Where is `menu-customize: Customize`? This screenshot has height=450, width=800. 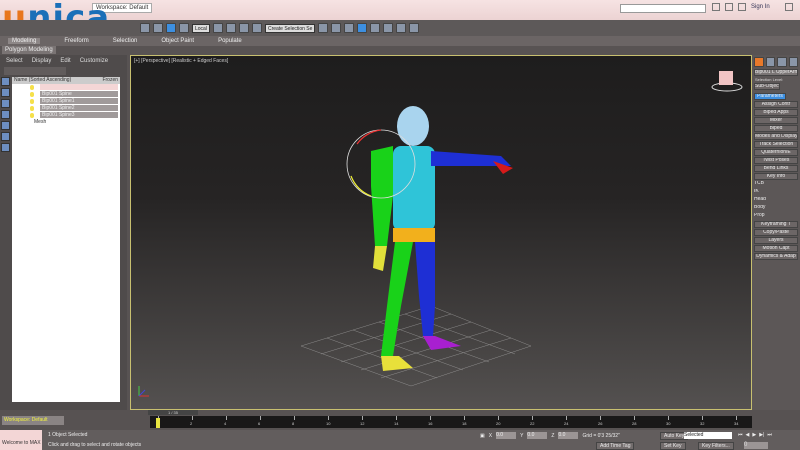 menu-customize: Customize is located at coordinates (94, 61).